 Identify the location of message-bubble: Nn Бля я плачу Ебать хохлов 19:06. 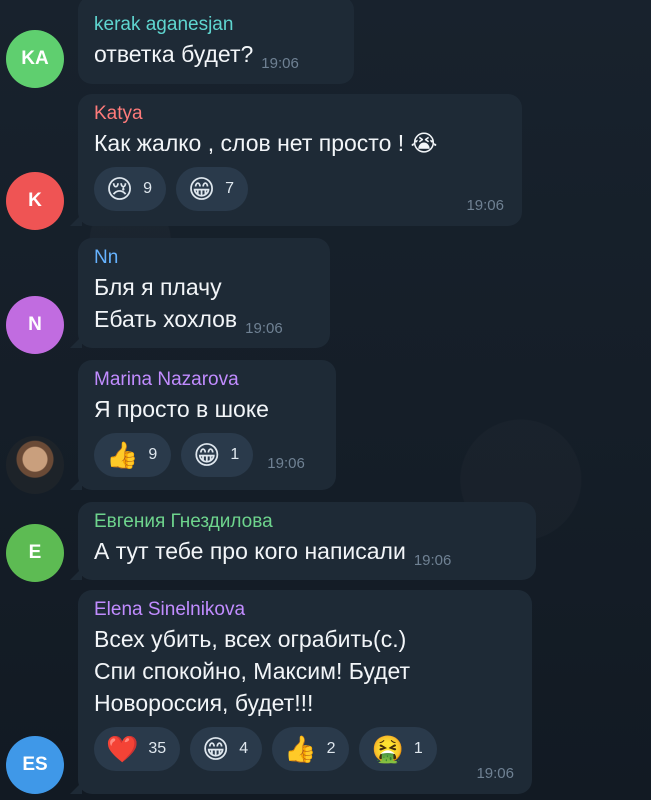
(200, 293).